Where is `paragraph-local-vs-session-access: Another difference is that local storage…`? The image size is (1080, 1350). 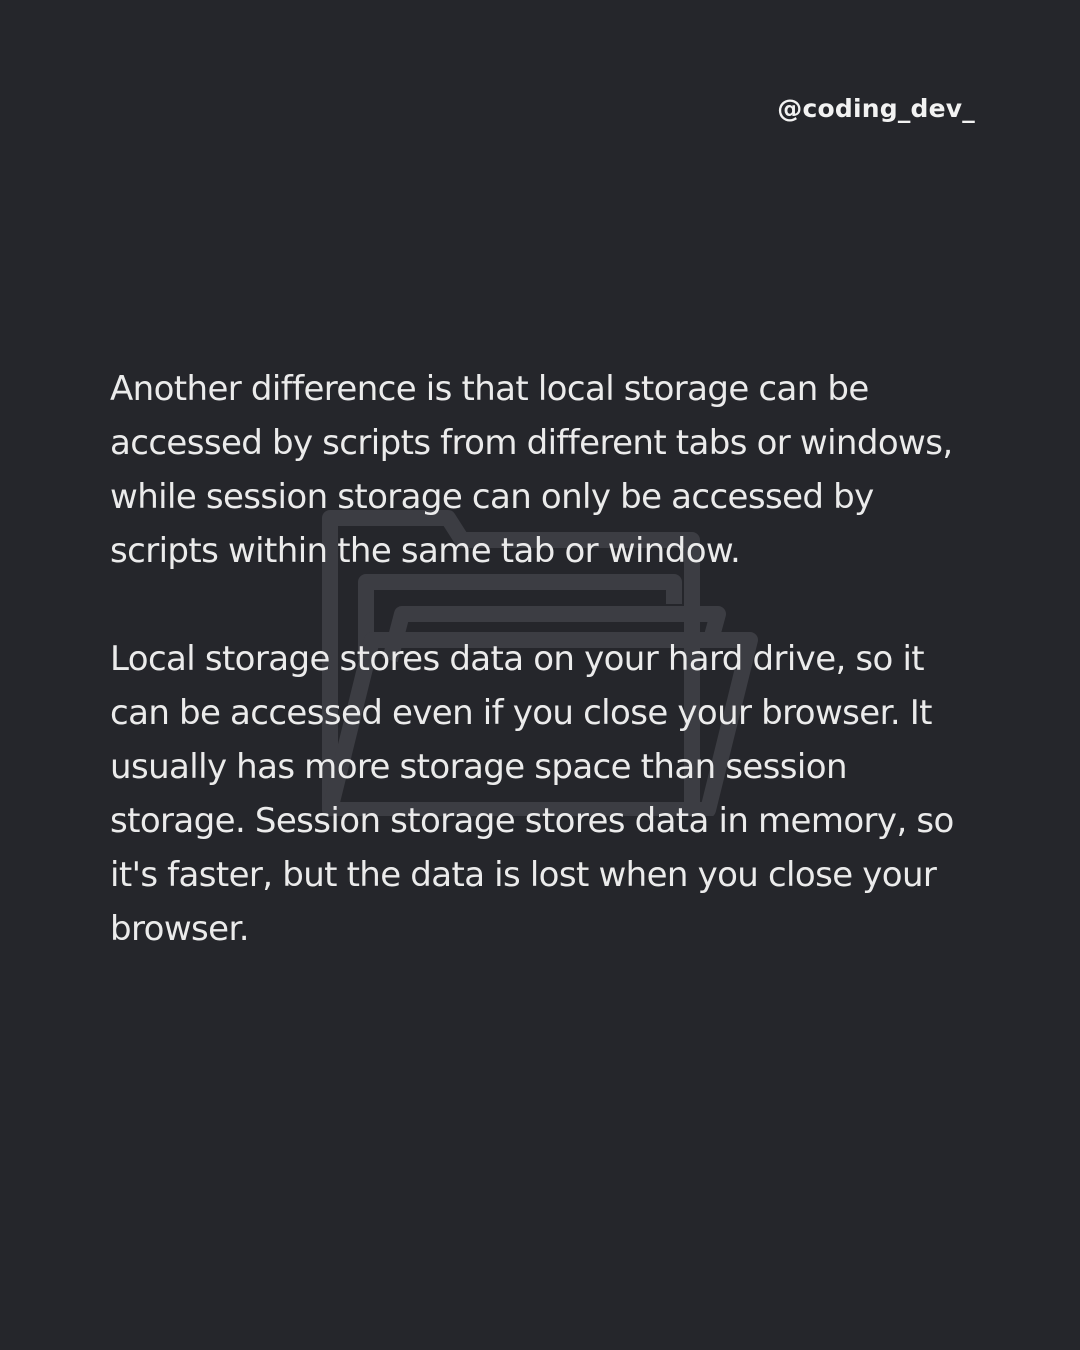
paragraph-local-vs-session-access: Another difference is that local storage… is located at coordinates (531, 470).